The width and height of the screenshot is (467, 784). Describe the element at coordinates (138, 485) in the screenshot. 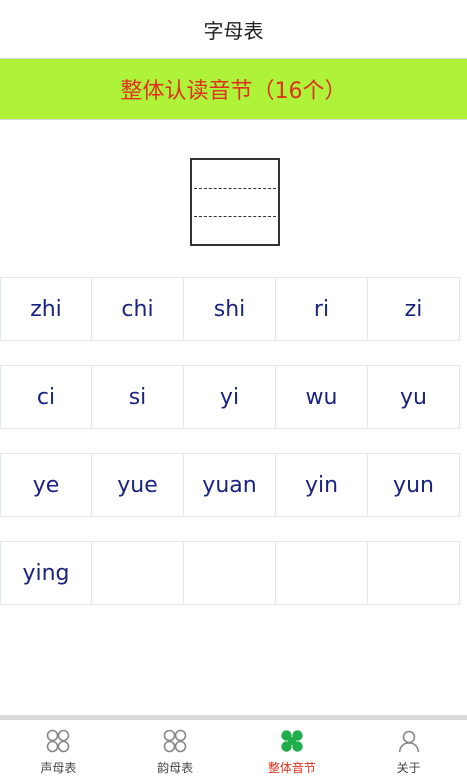

I see `syllable-cell-yue: yue` at that location.